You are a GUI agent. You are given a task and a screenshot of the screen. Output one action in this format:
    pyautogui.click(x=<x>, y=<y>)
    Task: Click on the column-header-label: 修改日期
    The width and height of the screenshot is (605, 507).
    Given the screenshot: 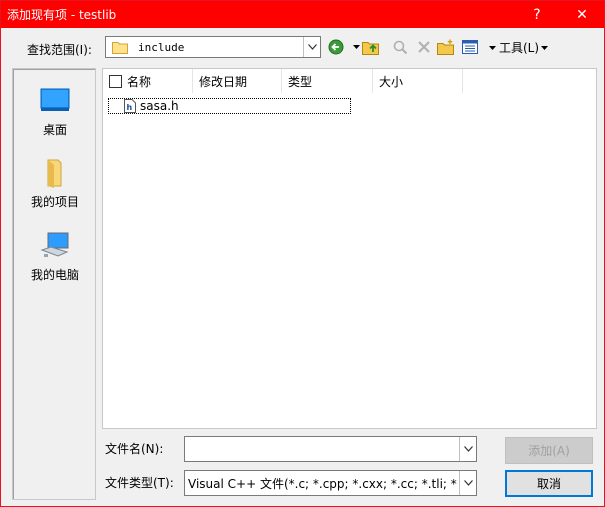 What is the action you would take?
    pyautogui.click(x=223, y=81)
    